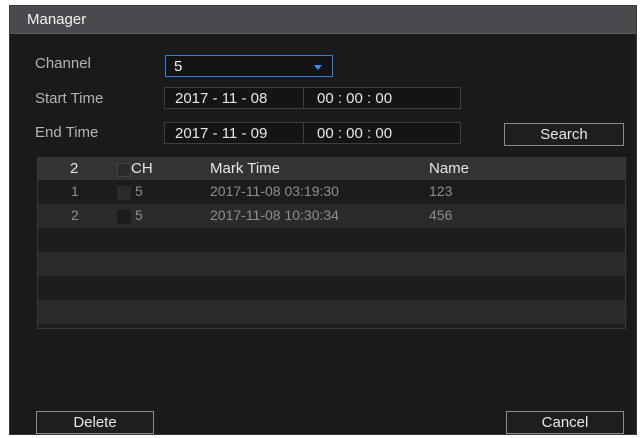 The image size is (642, 438). Describe the element at coordinates (221, 133) in the screenshot. I see `end-date-value: 2017 - 11 - 09` at that location.